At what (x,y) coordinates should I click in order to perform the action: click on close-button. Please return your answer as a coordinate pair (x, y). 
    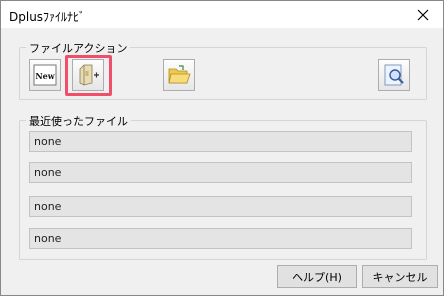
    Looking at the image, I should click on (423, 14).